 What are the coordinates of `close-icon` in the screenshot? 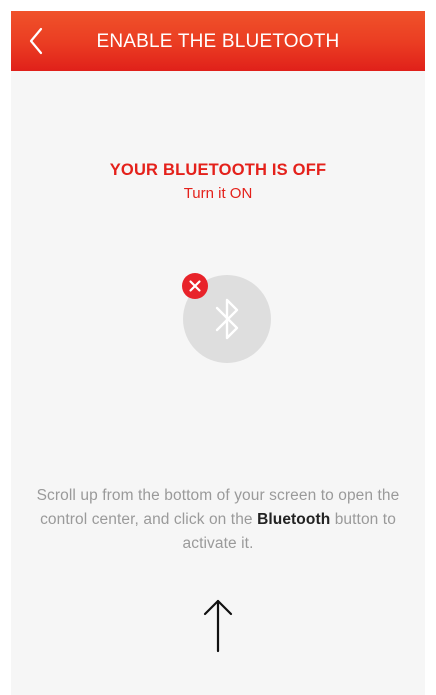 It's located at (195, 286).